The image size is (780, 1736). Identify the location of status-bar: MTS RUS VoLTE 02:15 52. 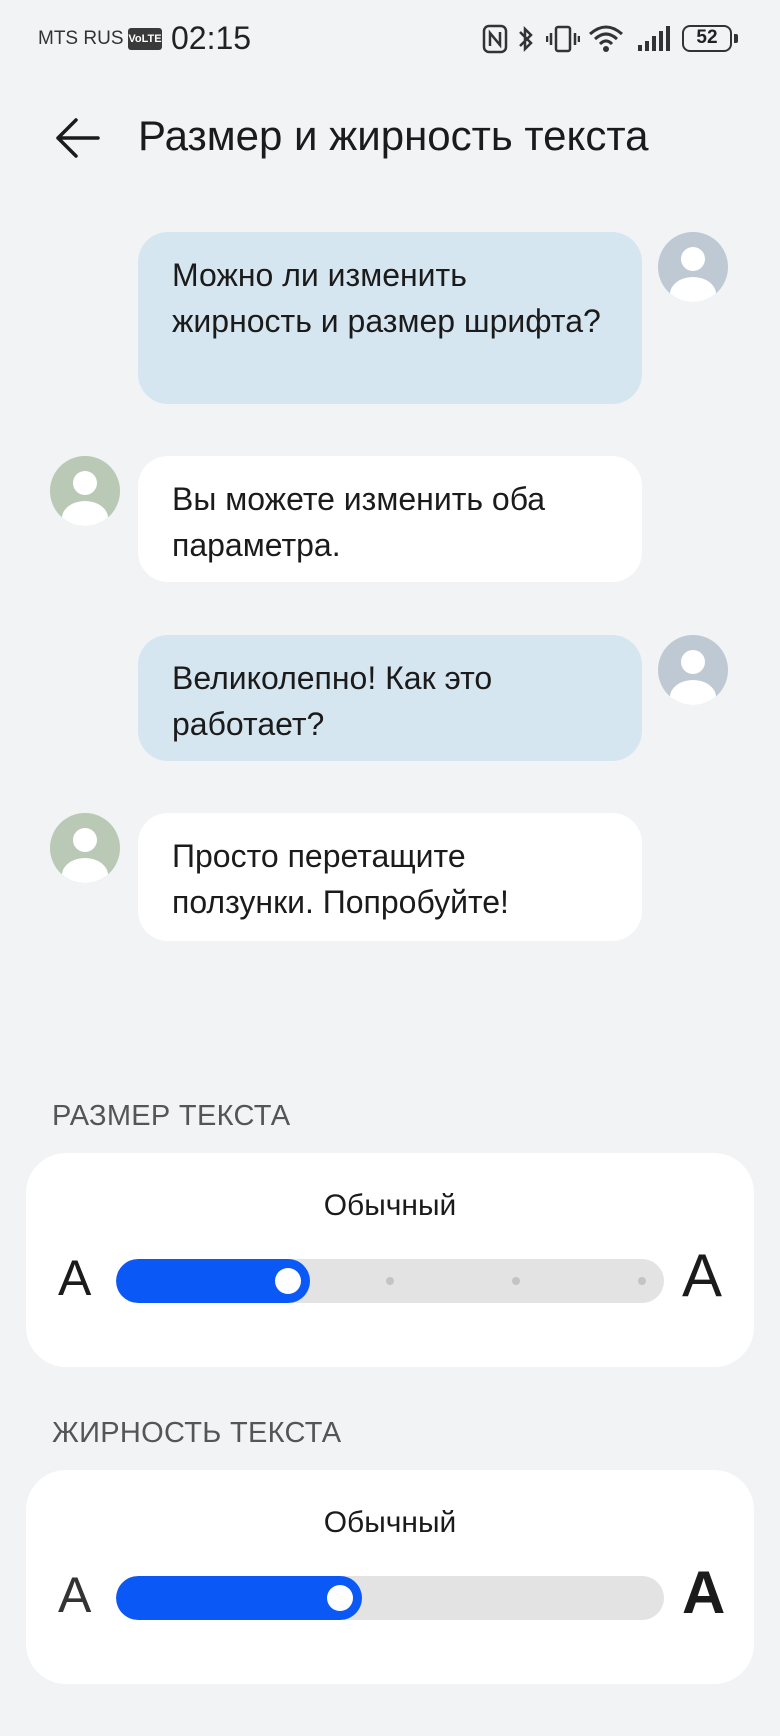
(390, 39).